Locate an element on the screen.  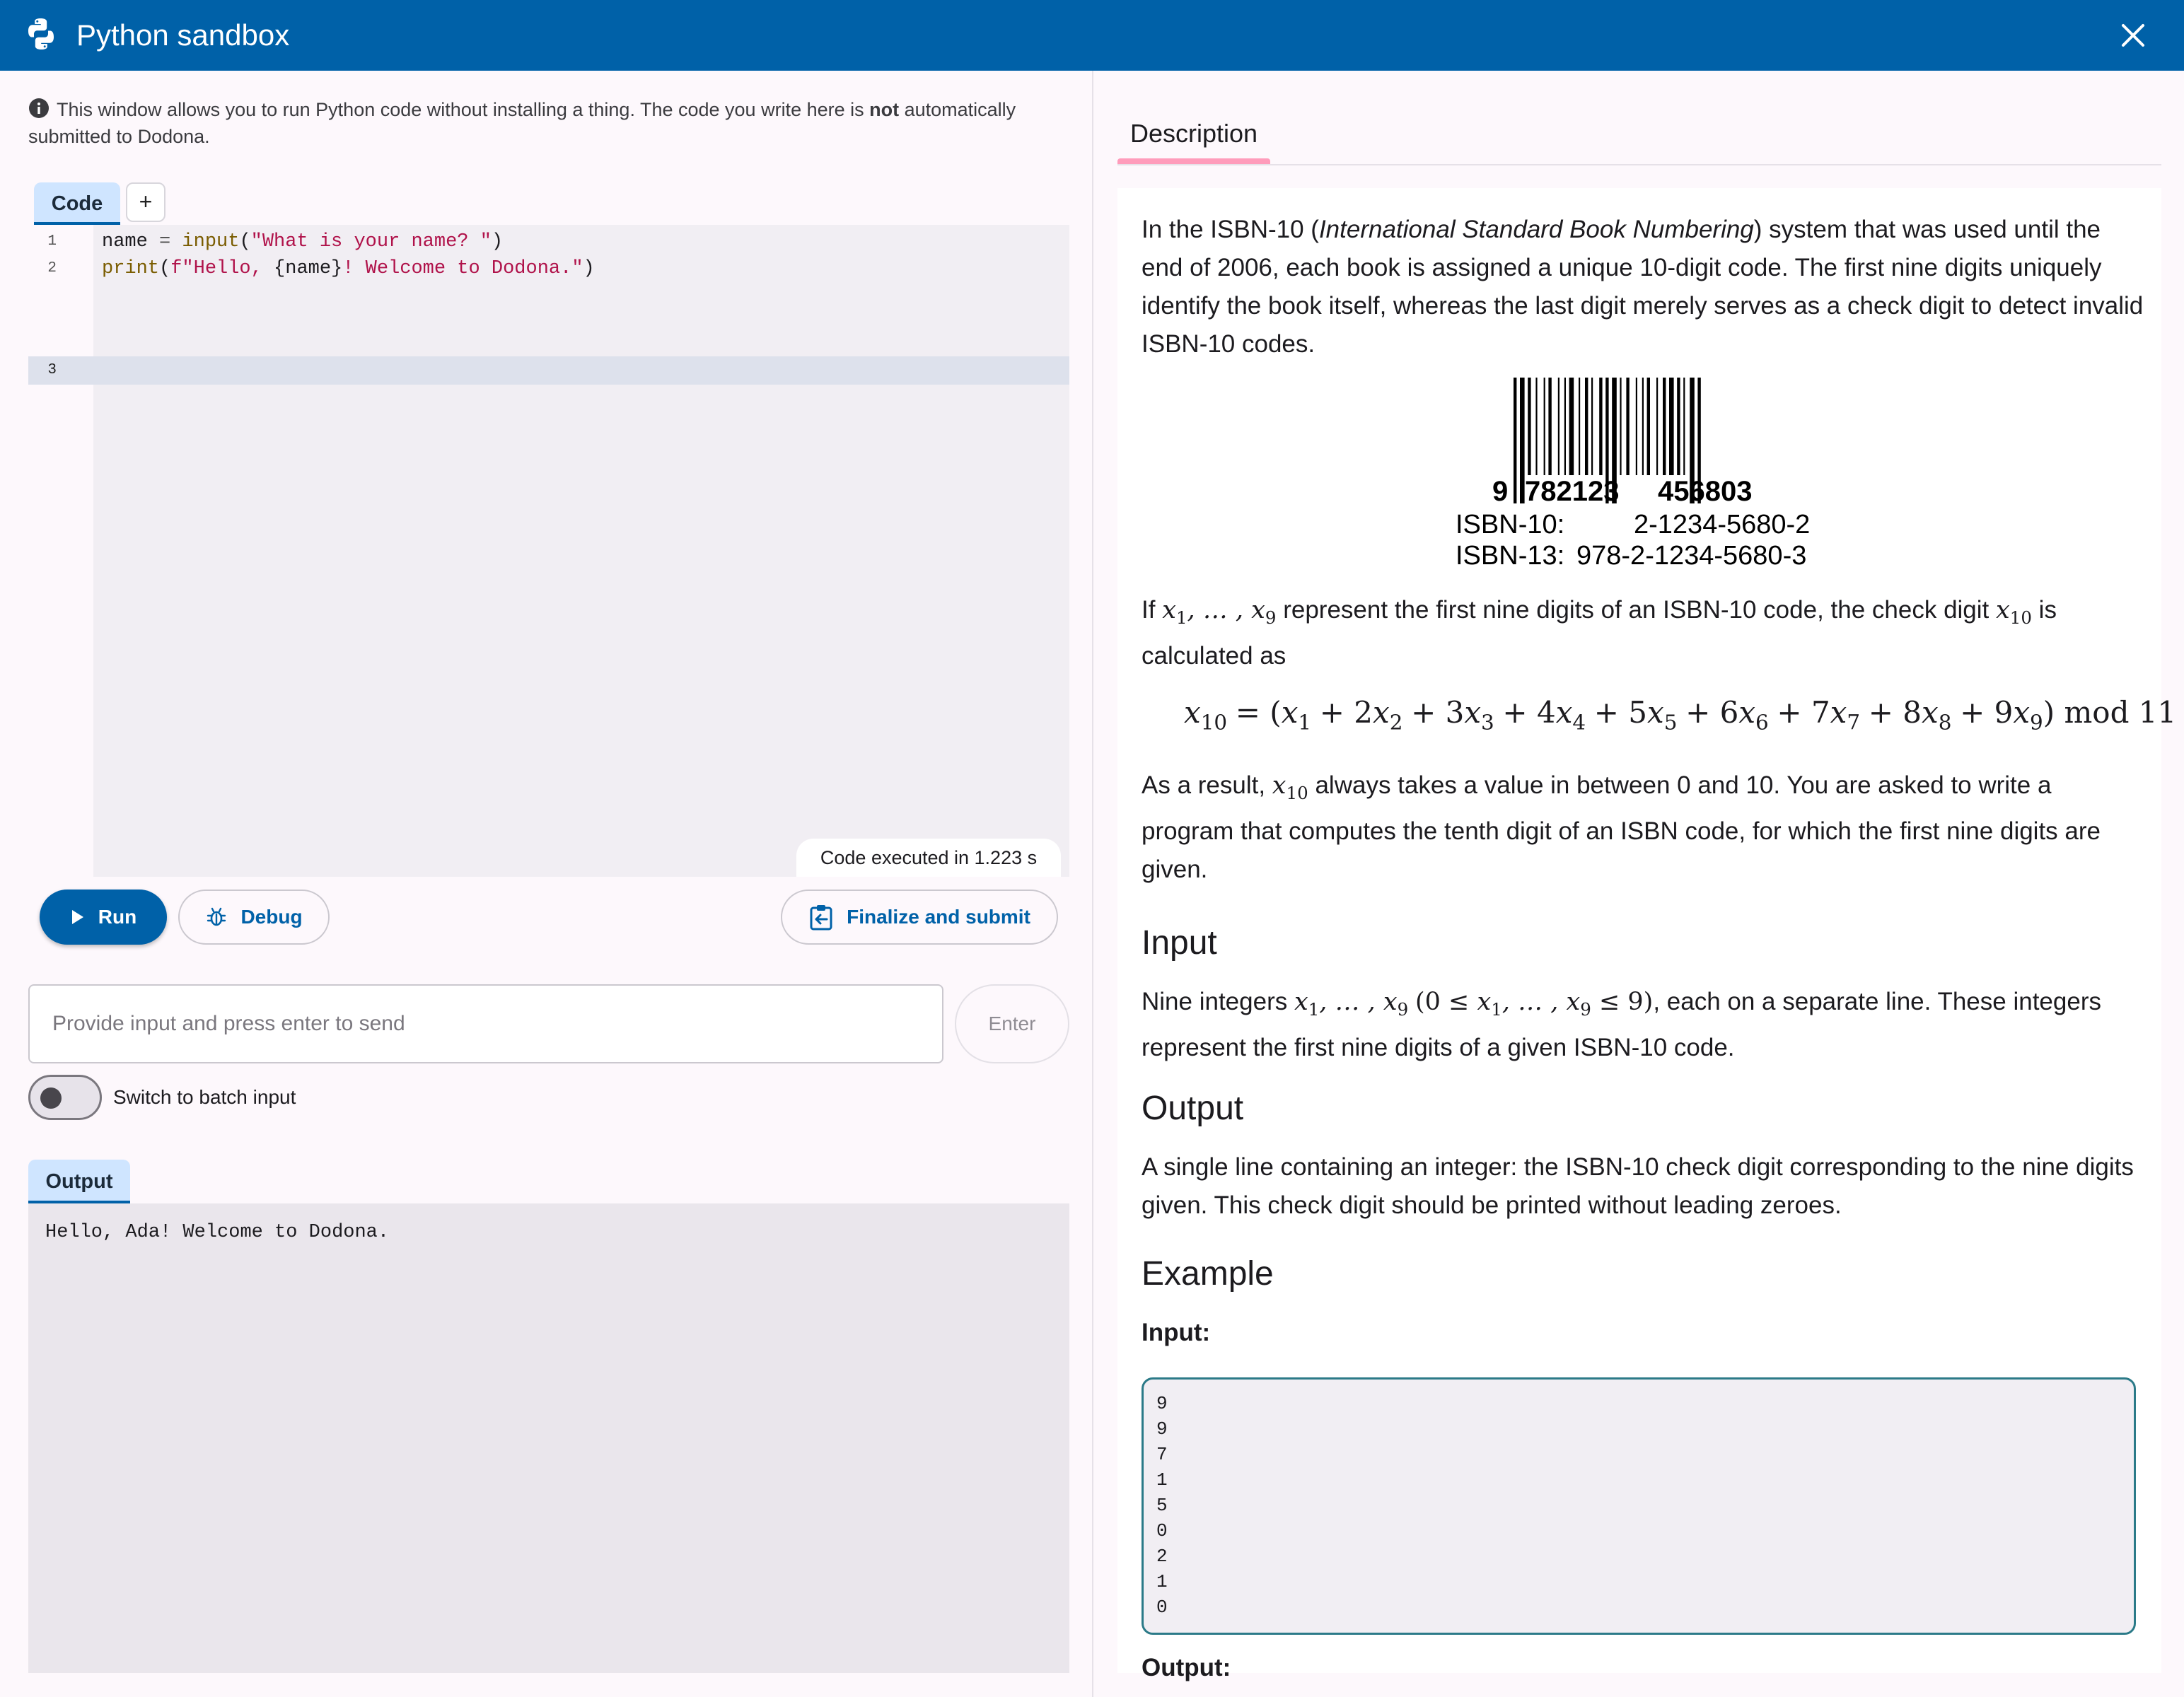
output-console: Hello, Ada! Welcome to Dodona. is located at coordinates (548, 1438).